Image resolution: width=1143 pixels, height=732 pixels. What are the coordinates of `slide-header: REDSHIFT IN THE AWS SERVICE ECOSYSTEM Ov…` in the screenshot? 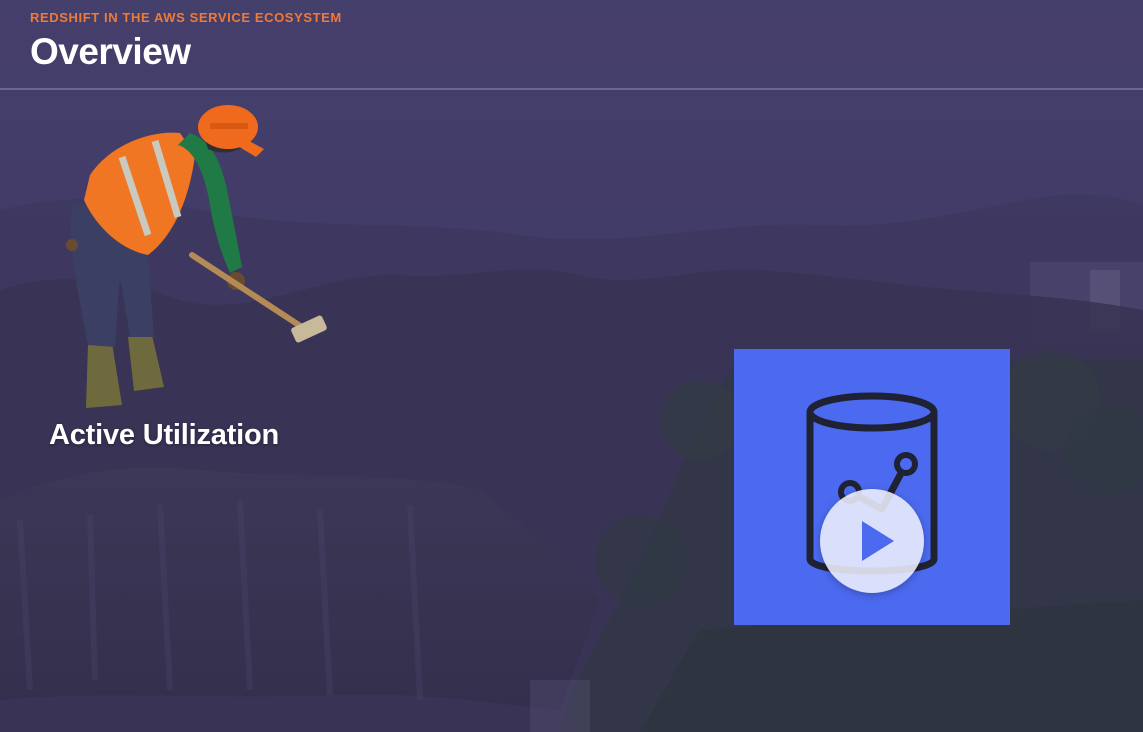 It's located at (186, 43).